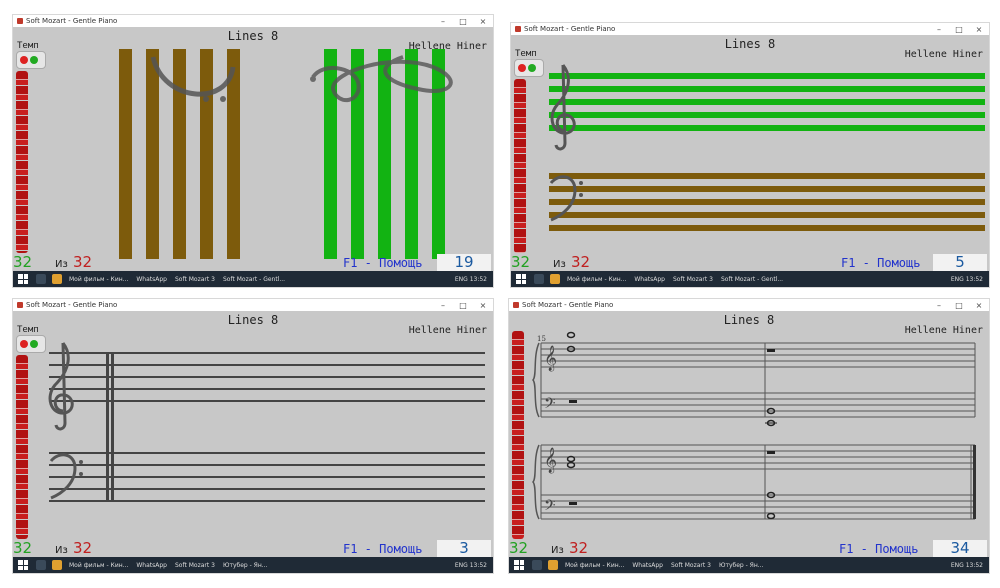  I want to click on status-bar: 32 Из 32 F1 - Помощь 3, so click(253, 548).